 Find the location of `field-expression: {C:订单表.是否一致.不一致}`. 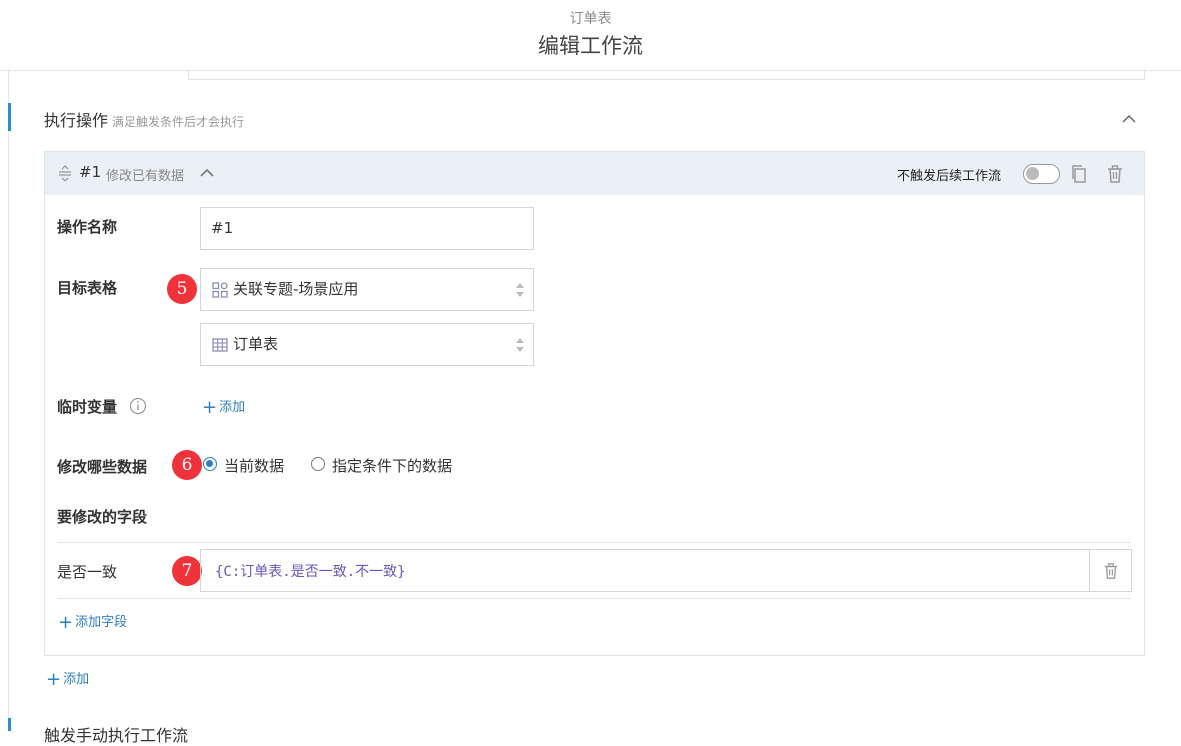

field-expression: {C:订单表.是否一致.不一致} is located at coordinates (310, 571).